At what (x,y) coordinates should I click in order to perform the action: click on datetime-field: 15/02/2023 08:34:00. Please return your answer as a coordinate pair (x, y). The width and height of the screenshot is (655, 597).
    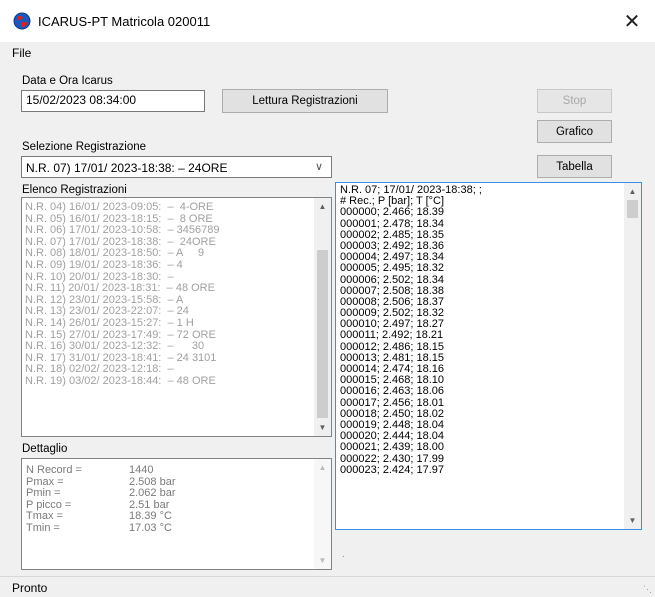
    Looking at the image, I should click on (113, 101).